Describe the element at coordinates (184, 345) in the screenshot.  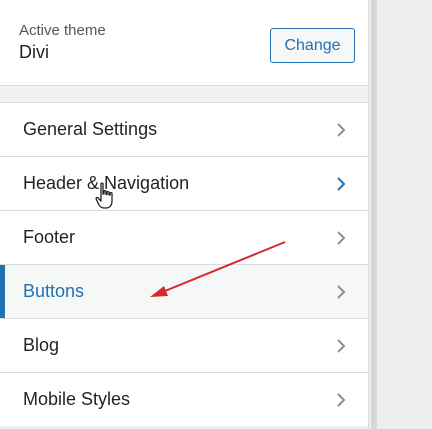
I see `menu-item-blog: Blog` at that location.